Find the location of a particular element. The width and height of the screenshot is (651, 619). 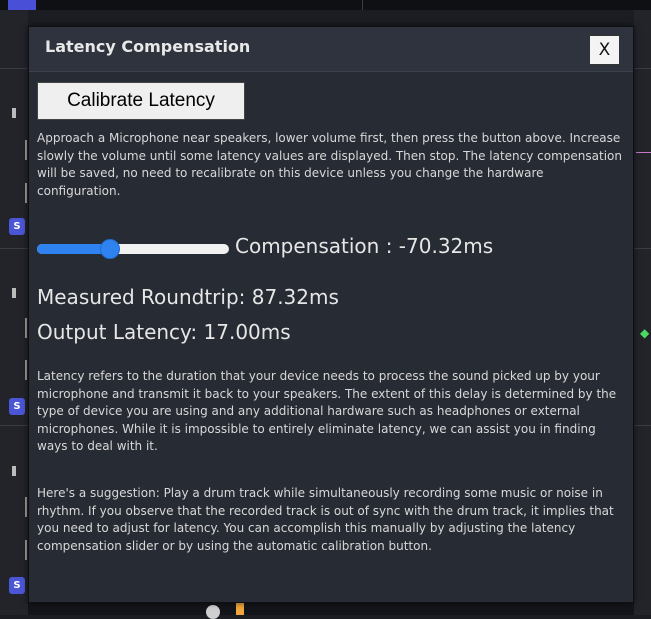

slider-thumb is located at coordinates (109, 249).